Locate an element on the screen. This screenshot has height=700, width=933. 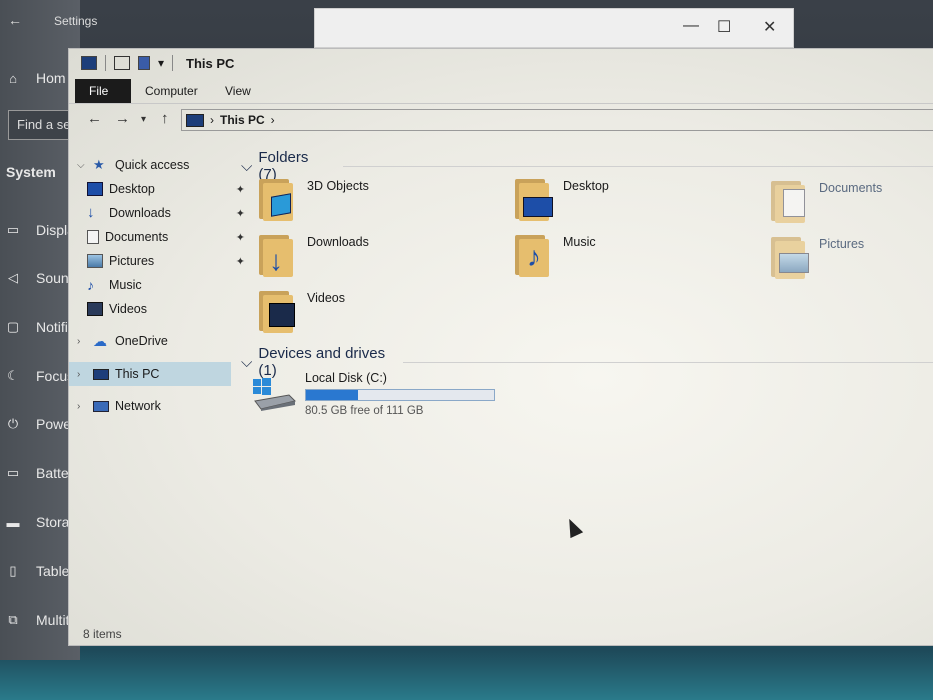
sidebar-item-desktop: Desktop ✦ is located at coordinates (159, 189).